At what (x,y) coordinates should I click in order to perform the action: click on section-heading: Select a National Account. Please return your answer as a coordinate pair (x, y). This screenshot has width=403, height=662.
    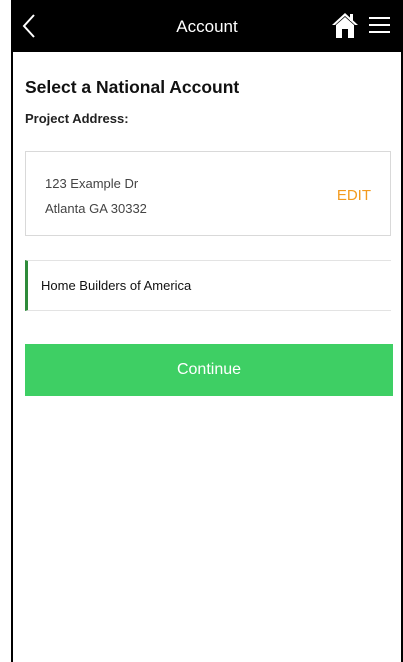
    Looking at the image, I should click on (132, 87).